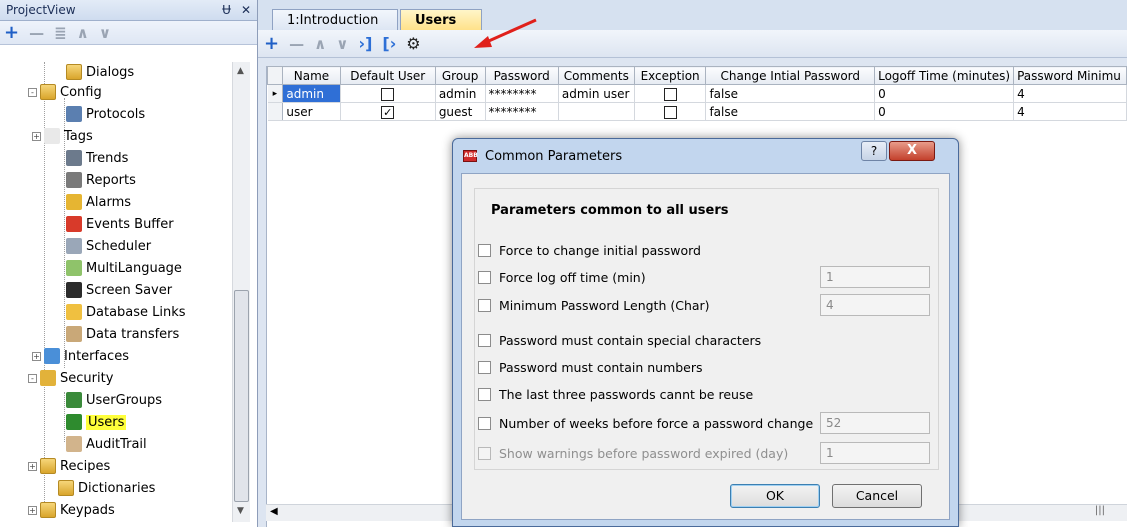  Describe the element at coordinates (596, 111) in the screenshot. I see `cell-comments` at that location.